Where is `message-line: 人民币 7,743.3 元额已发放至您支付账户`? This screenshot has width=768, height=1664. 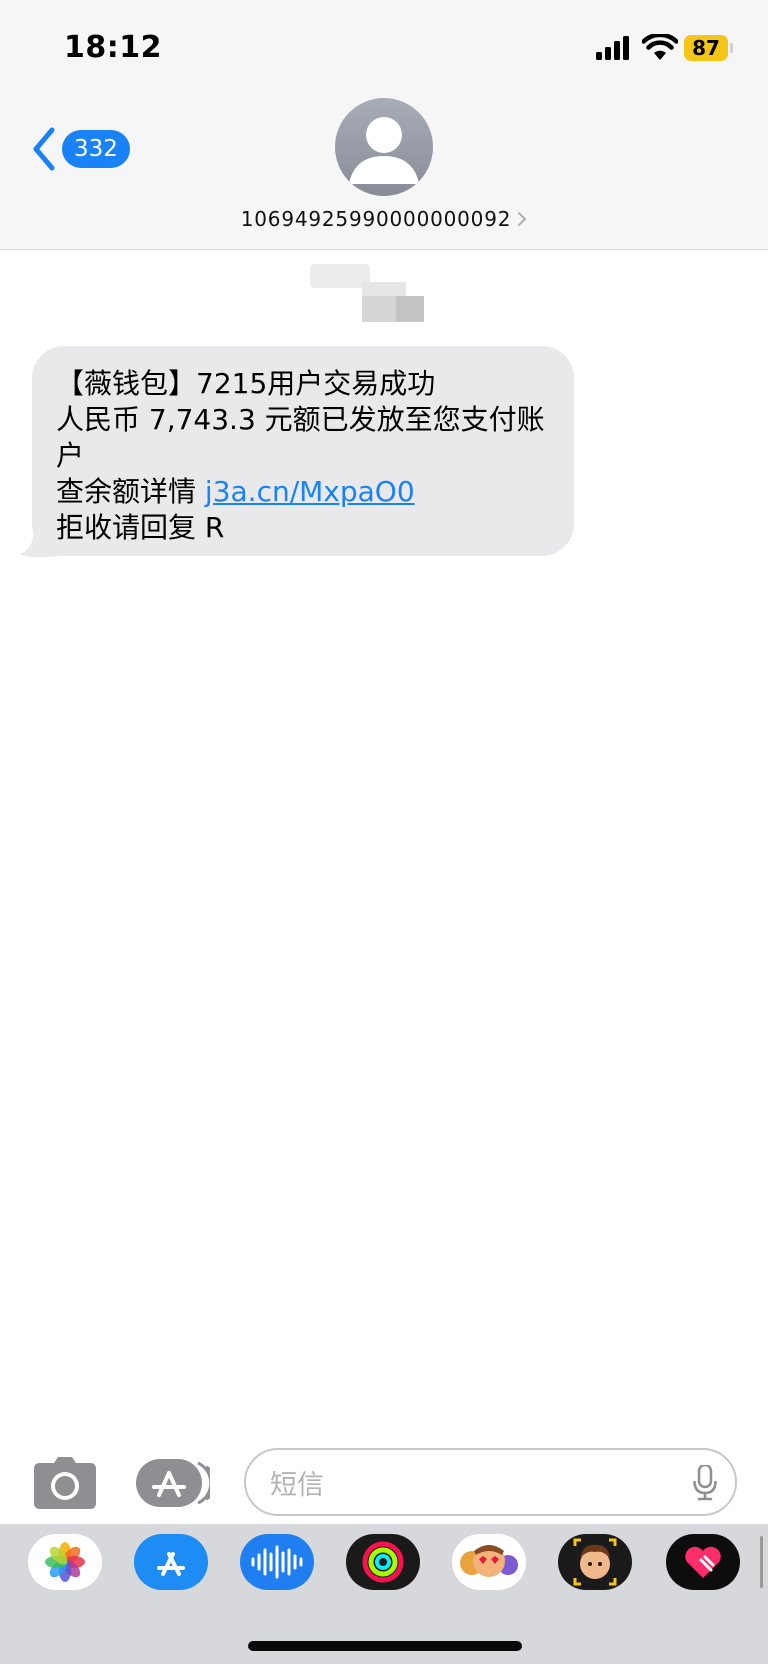
message-line: 人民币 7,743.3 元额已发放至您支付账户 is located at coordinates (300, 437).